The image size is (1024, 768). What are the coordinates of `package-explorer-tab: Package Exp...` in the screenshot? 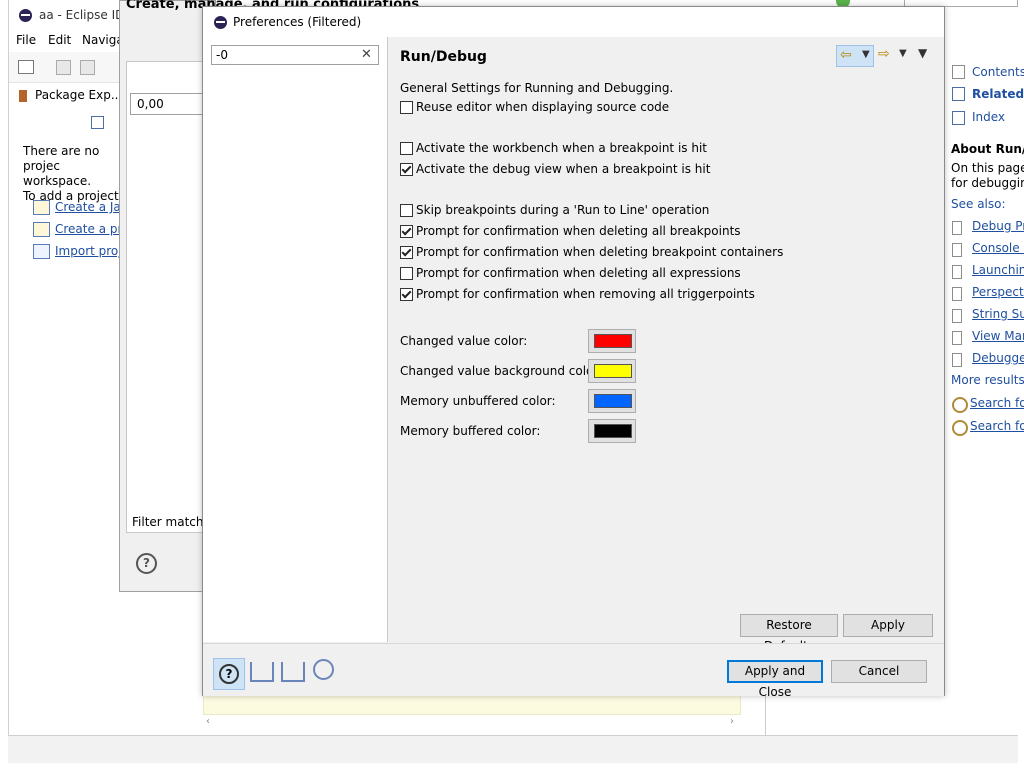 It's located at (70, 97).